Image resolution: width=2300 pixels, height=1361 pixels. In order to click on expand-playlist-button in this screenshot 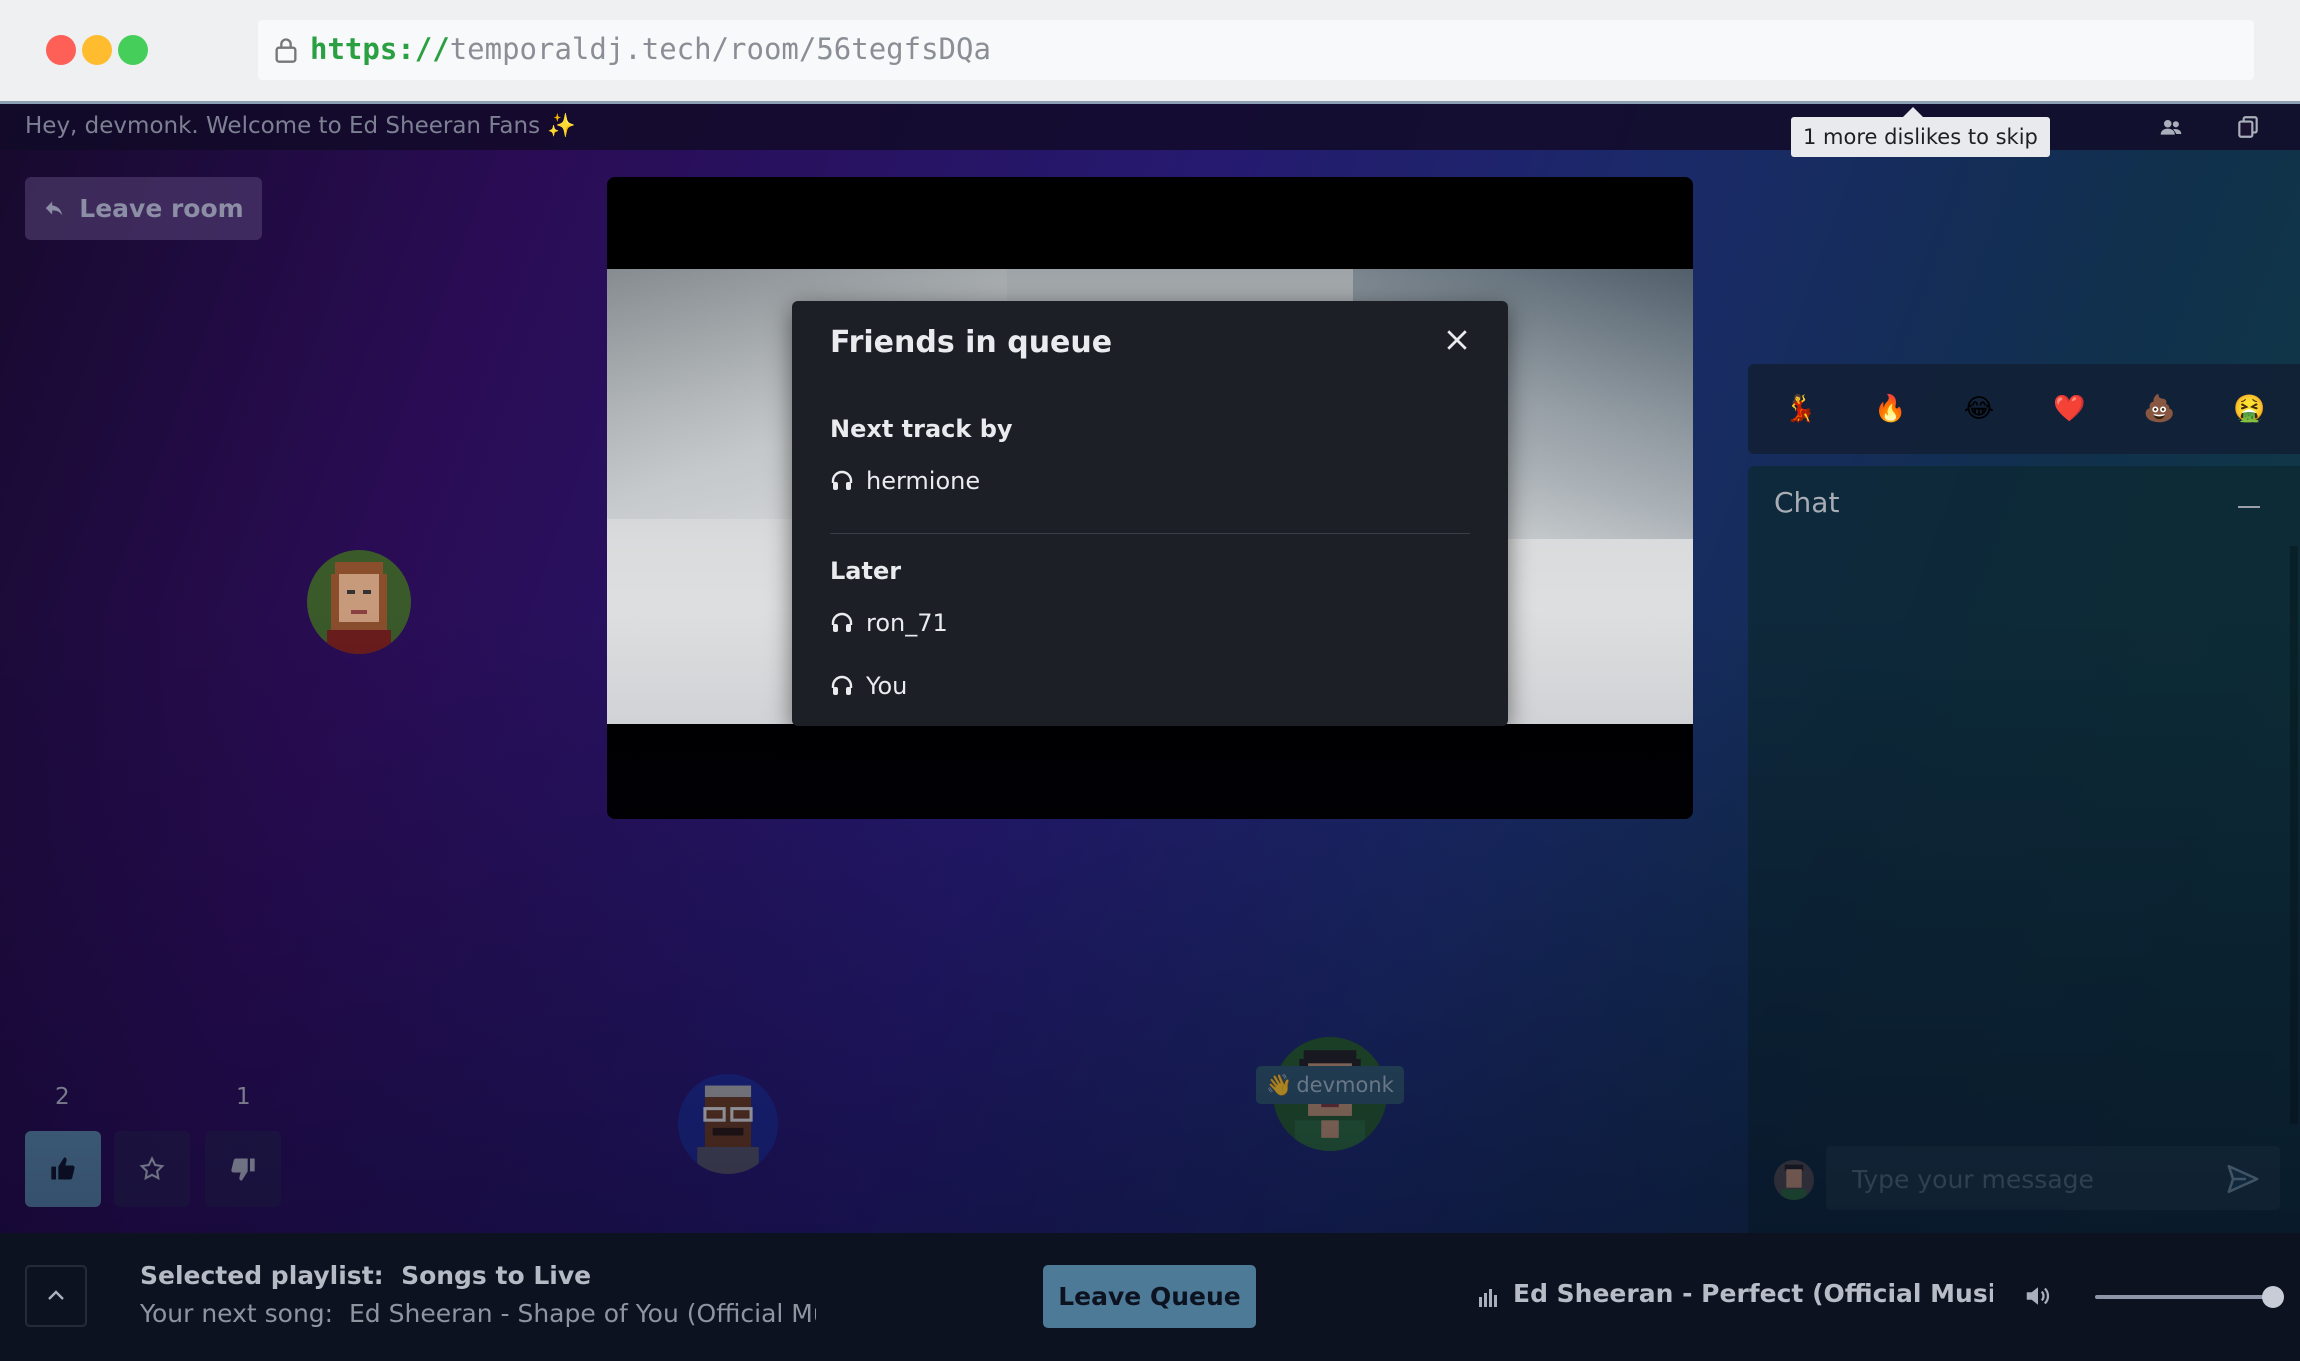, I will do `click(56, 1296)`.